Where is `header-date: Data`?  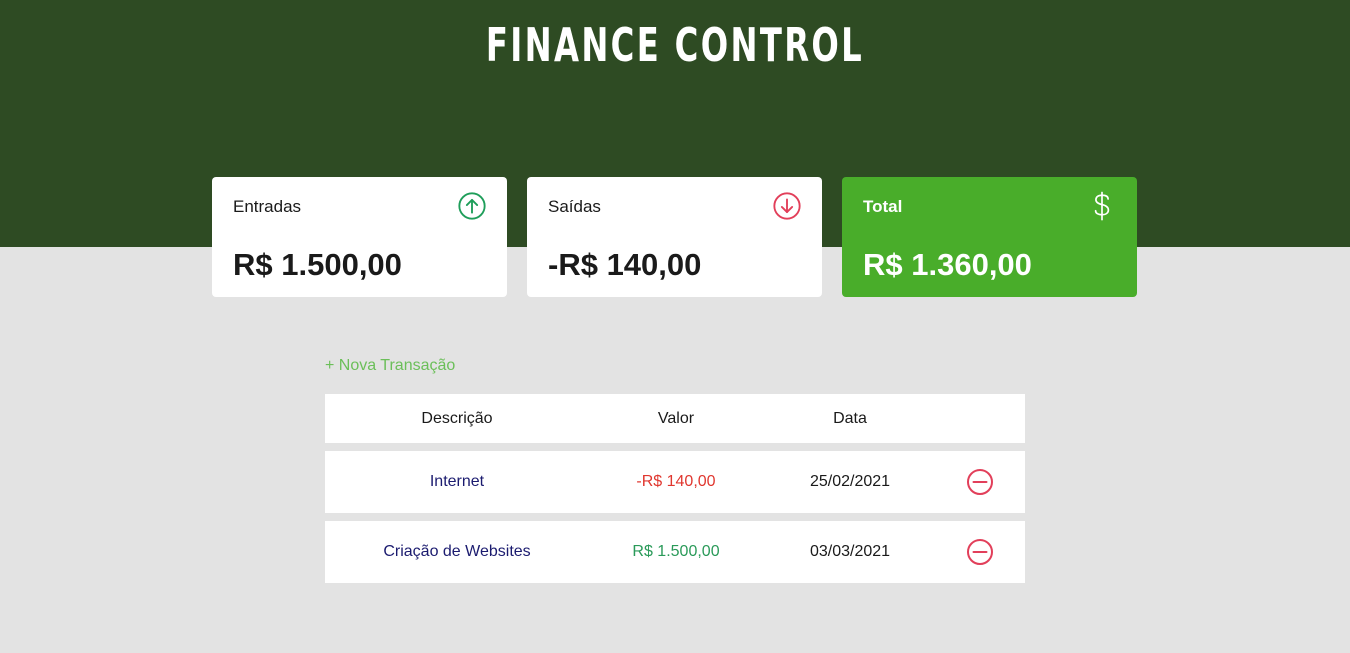
header-date: Data is located at coordinates (850, 418).